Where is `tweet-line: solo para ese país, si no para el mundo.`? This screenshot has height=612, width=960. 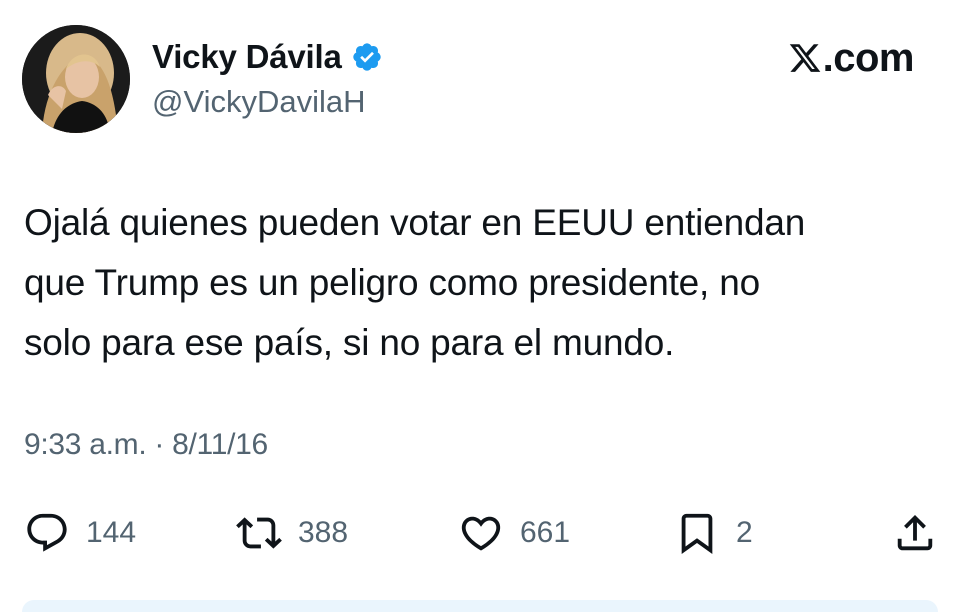 tweet-line: solo para ese país, si no para el mundo. is located at coordinates (349, 342).